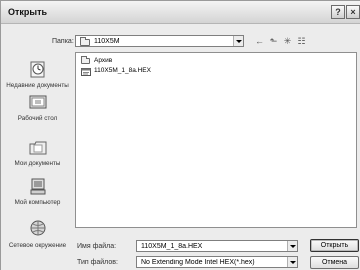 The image size is (360, 270). I want to click on place-label: Мой компьютер, so click(37, 202).